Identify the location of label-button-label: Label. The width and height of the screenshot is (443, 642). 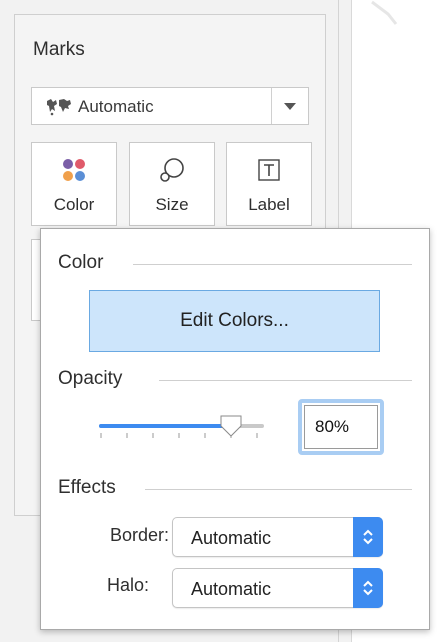
(269, 204).